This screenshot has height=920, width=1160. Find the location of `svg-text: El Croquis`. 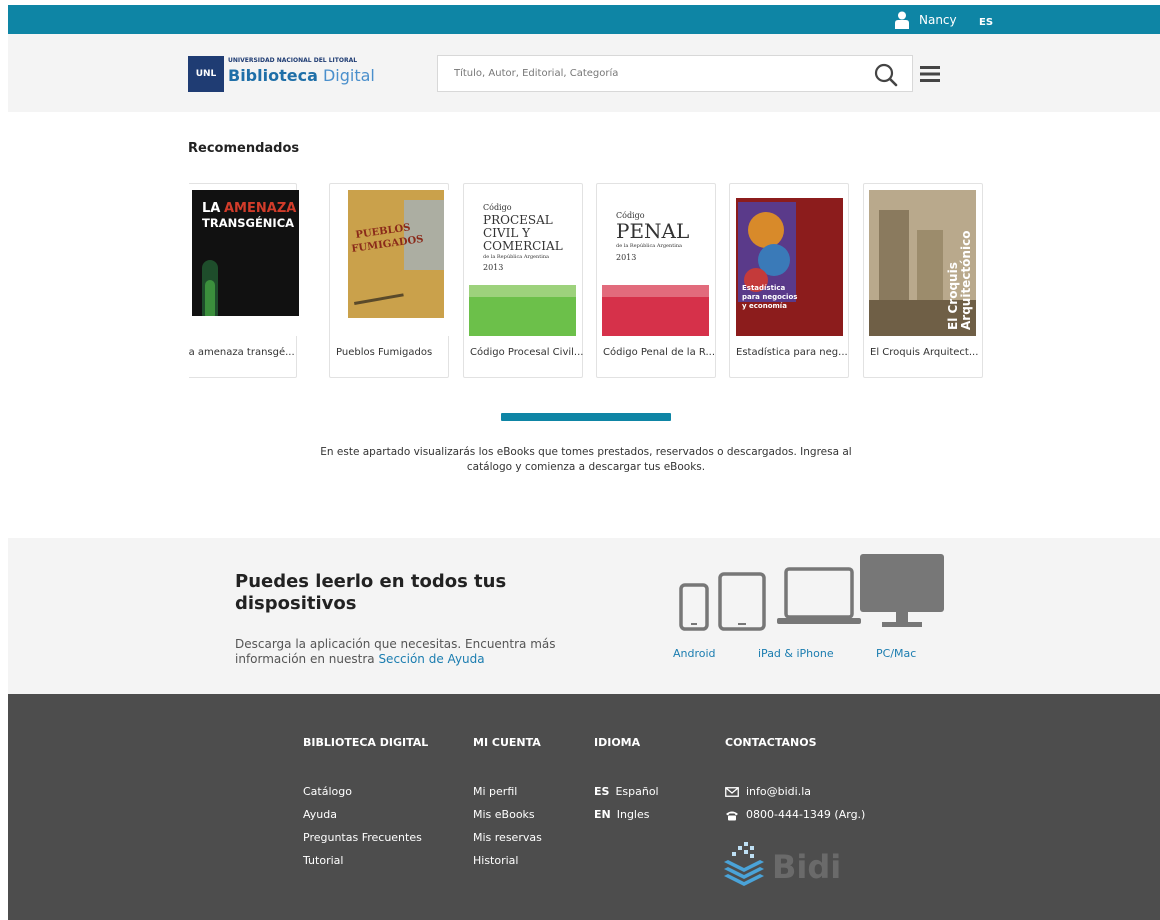

svg-text: El Croquis is located at coordinates (953, 296).